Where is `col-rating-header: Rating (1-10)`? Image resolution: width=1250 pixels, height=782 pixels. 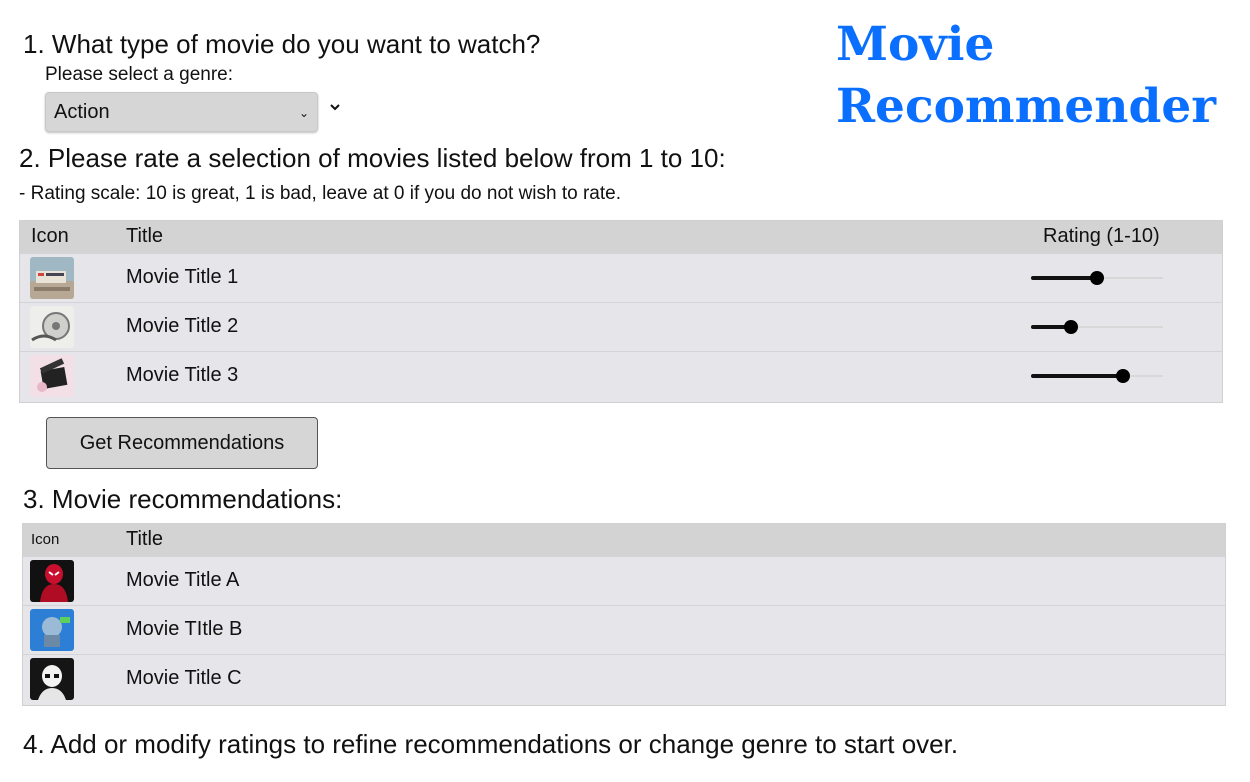 col-rating-header: Rating (1-10) is located at coordinates (1101, 236).